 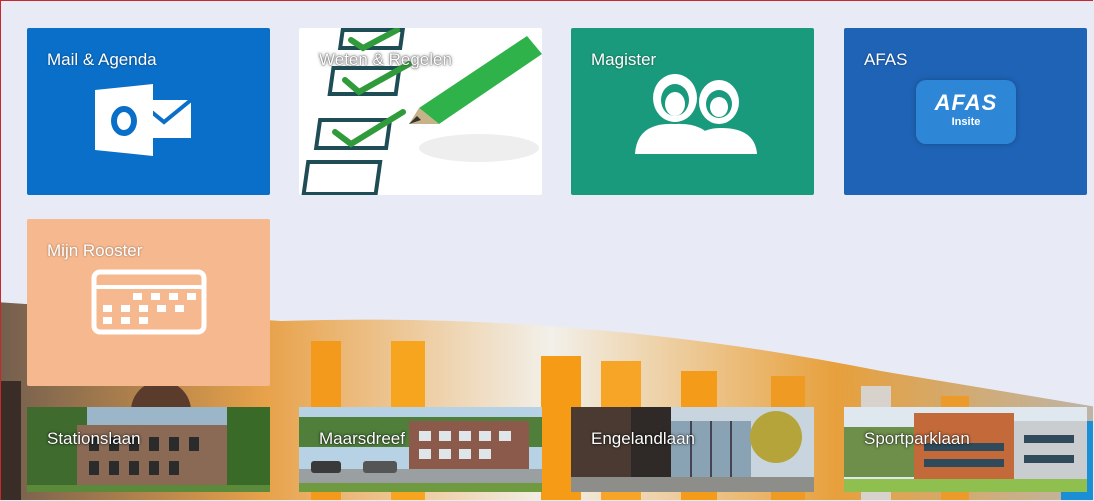 What do you see at coordinates (362, 438) in the screenshot?
I see `location-title: Maarsdreef` at bounding box center [362, 438].